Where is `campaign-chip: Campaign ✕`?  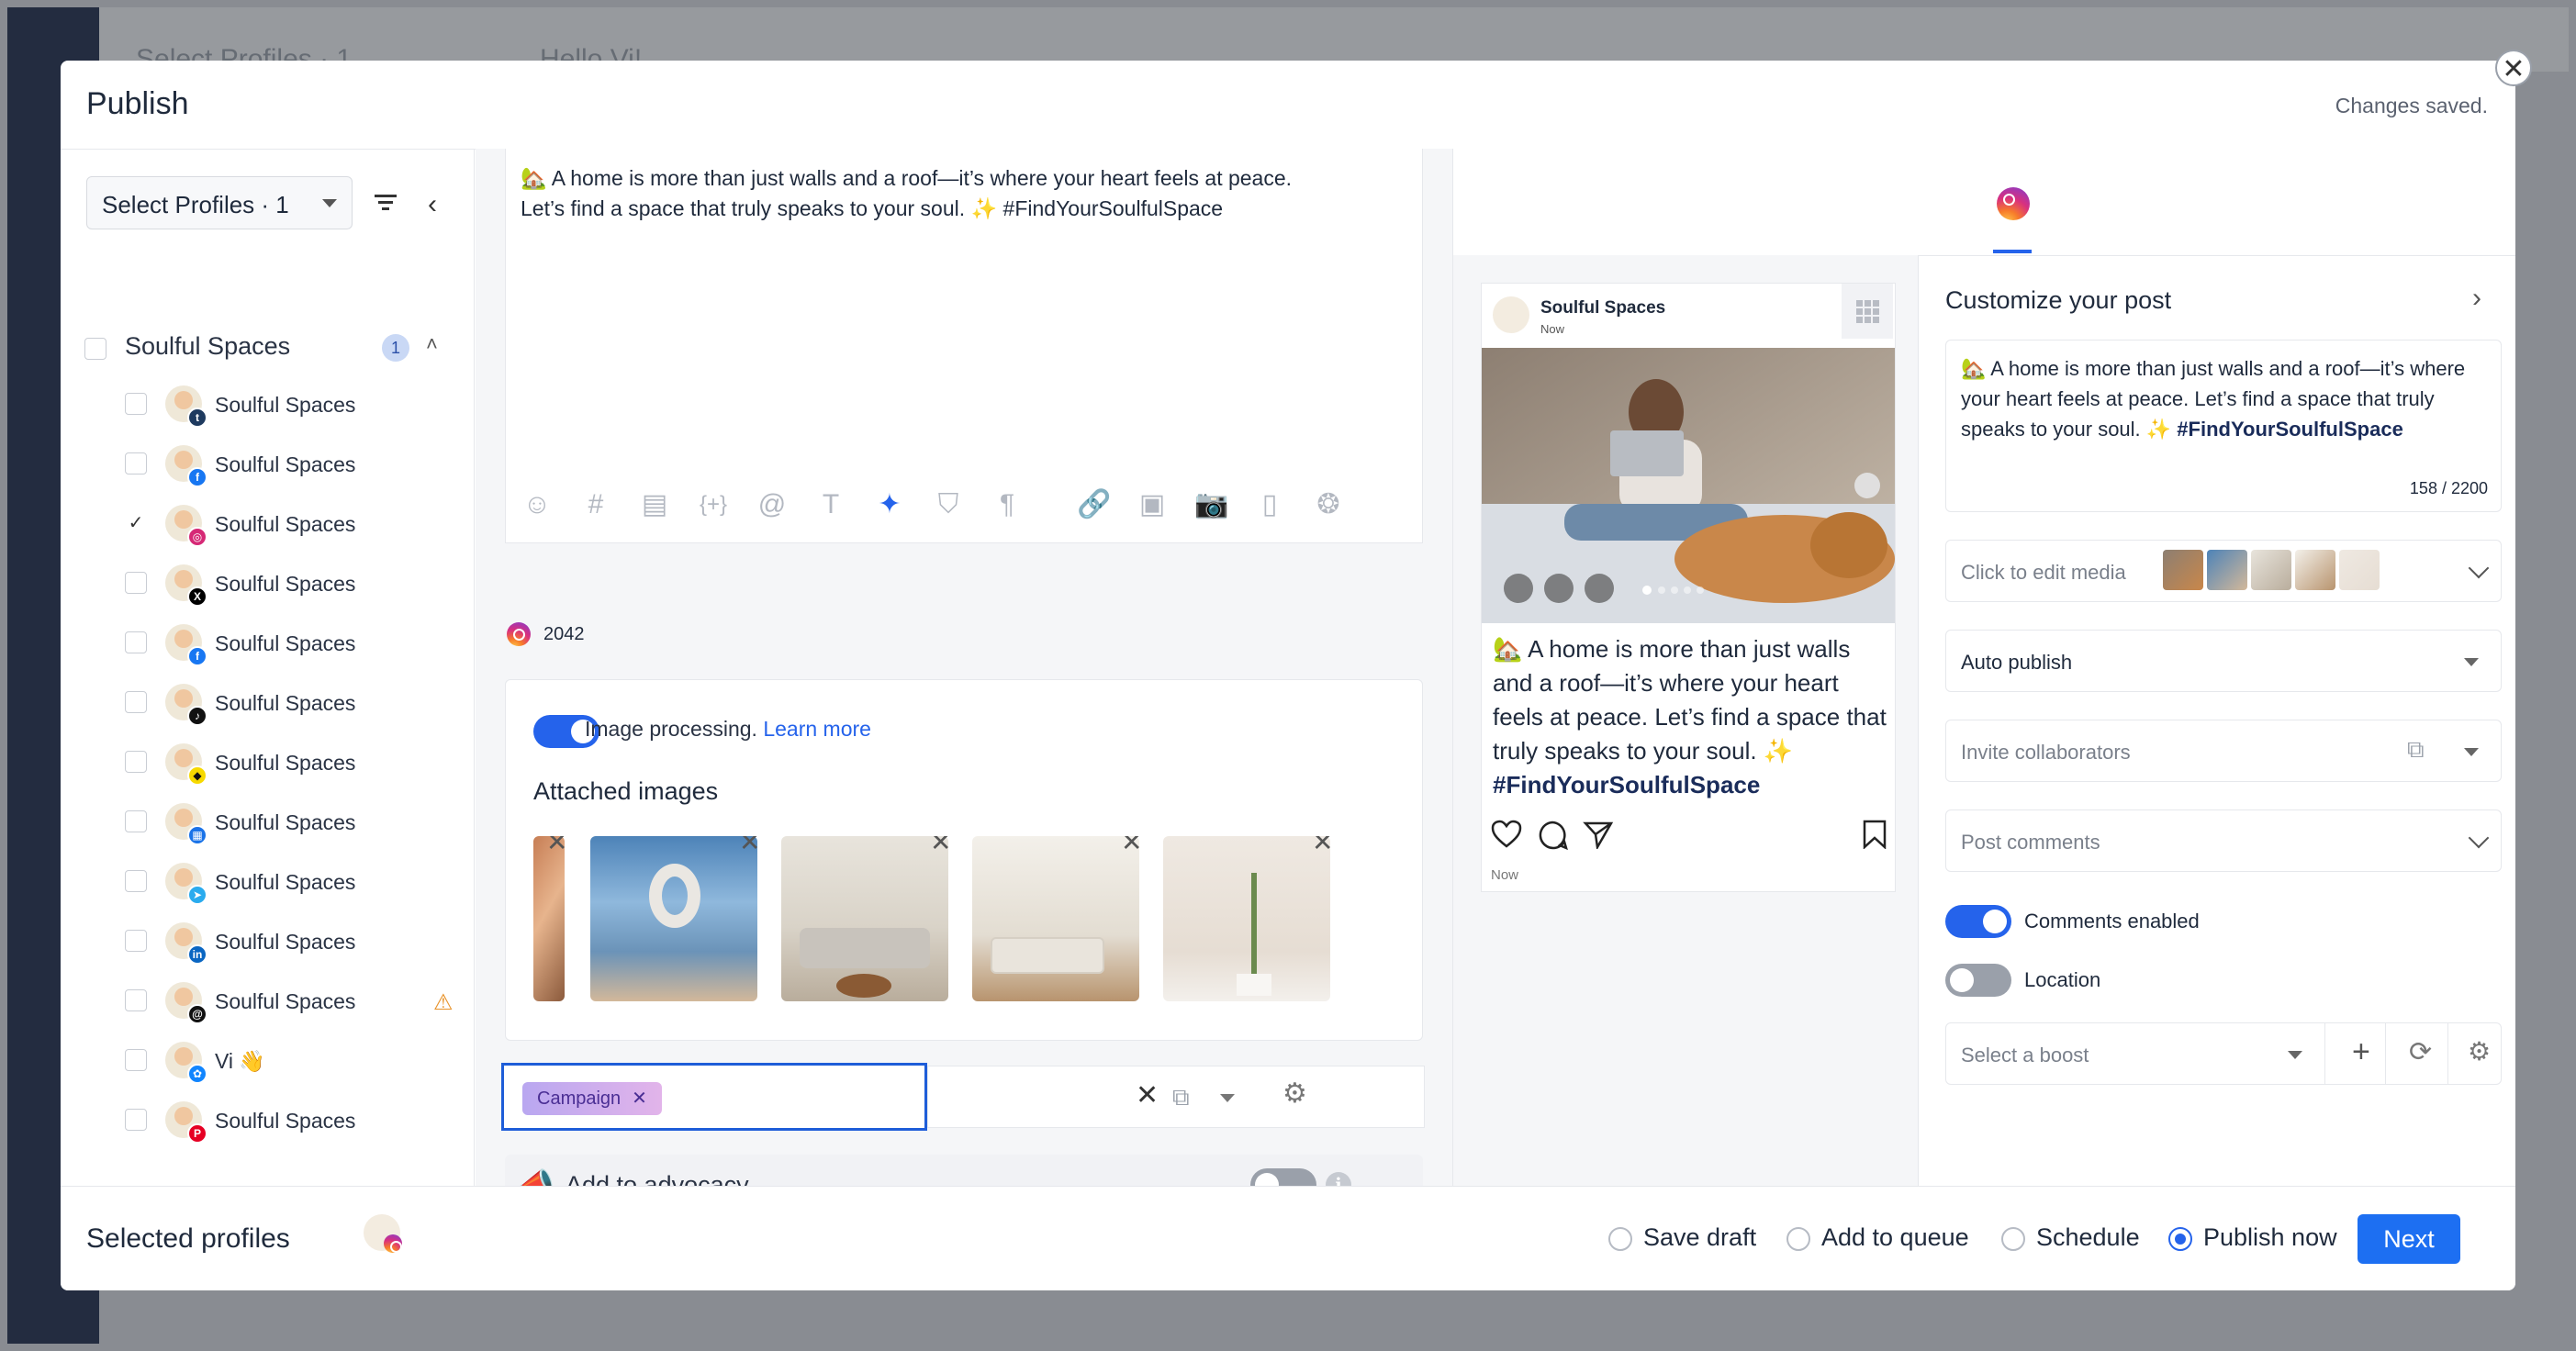 campaign-chip: Campaign ✕ is located at coordinates (592, 1098).